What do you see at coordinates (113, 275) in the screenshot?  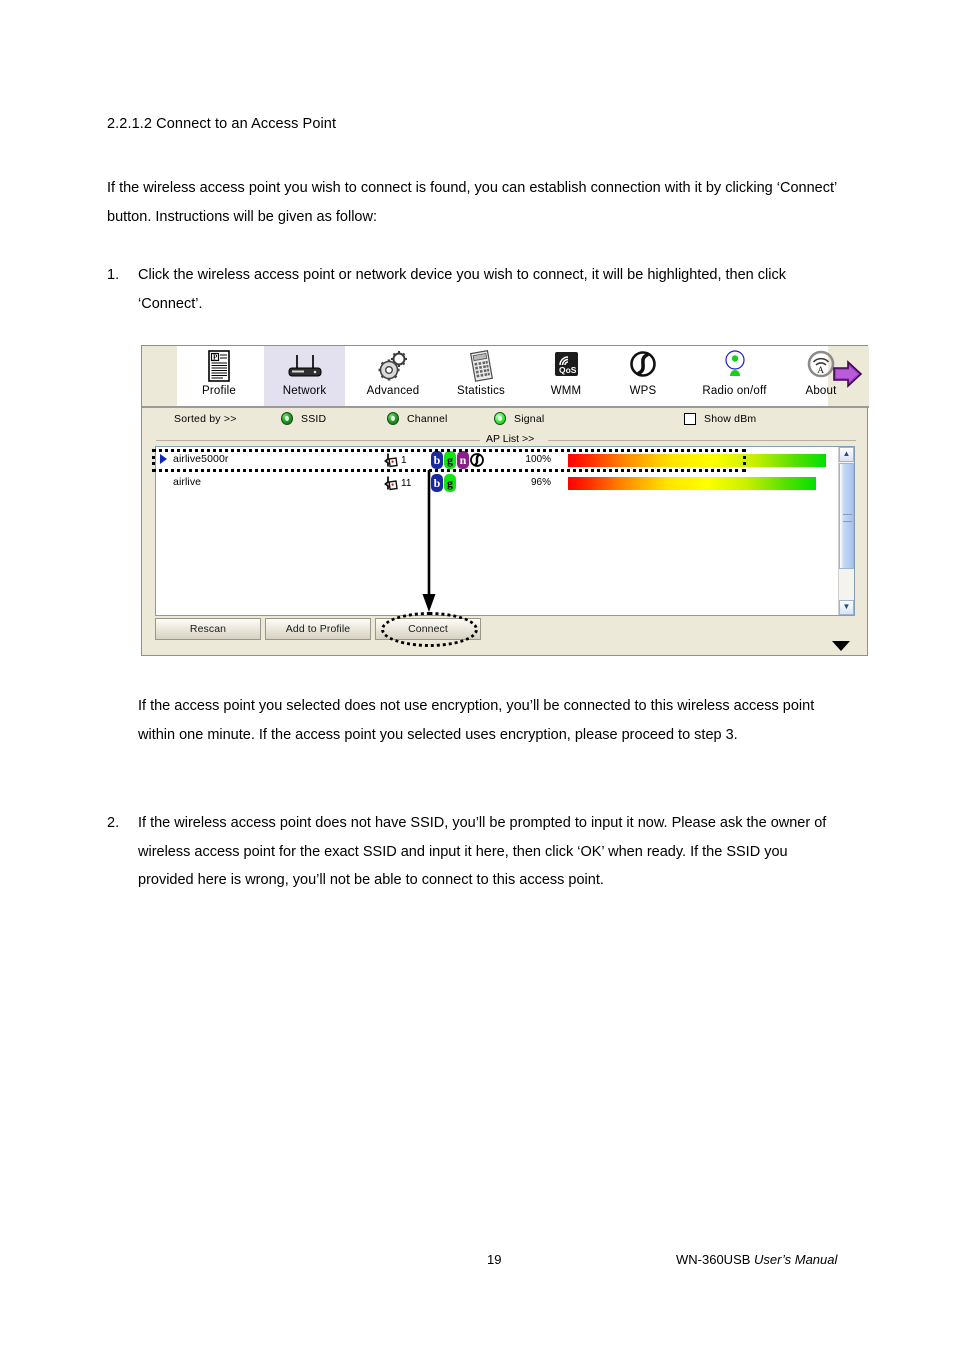 I see `step-1-number: 1.` at bounding box center [113, 275].